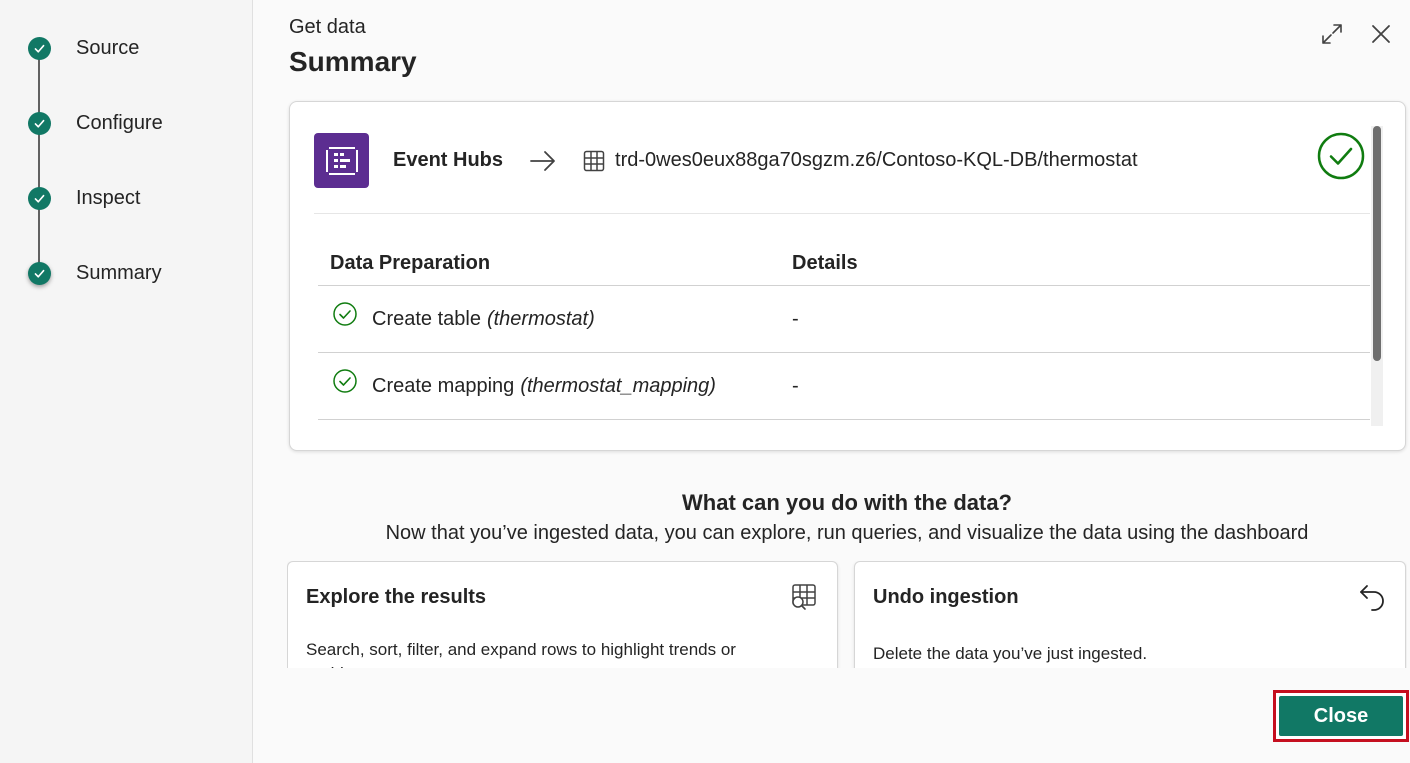 The width and height of the screenshot is (1410, 763). I want to click on event-hubs-icon, so click(341, 160).